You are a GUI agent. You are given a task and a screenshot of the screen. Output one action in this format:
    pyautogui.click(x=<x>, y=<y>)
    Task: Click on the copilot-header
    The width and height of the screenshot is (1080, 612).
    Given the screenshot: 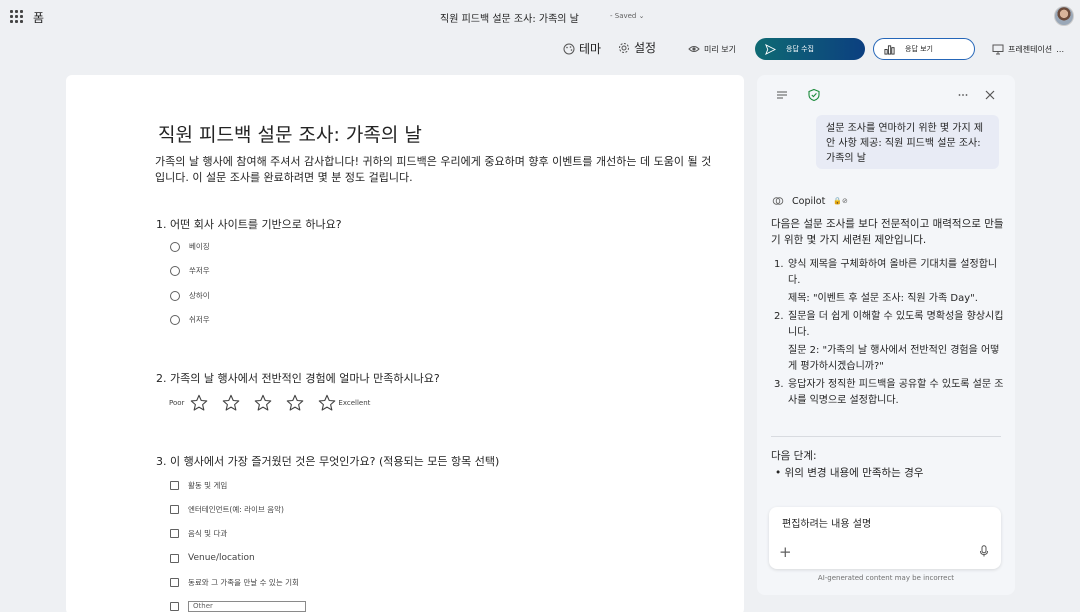 What is the action you would take?
    pyautogui.click(x=886, y=95)
    